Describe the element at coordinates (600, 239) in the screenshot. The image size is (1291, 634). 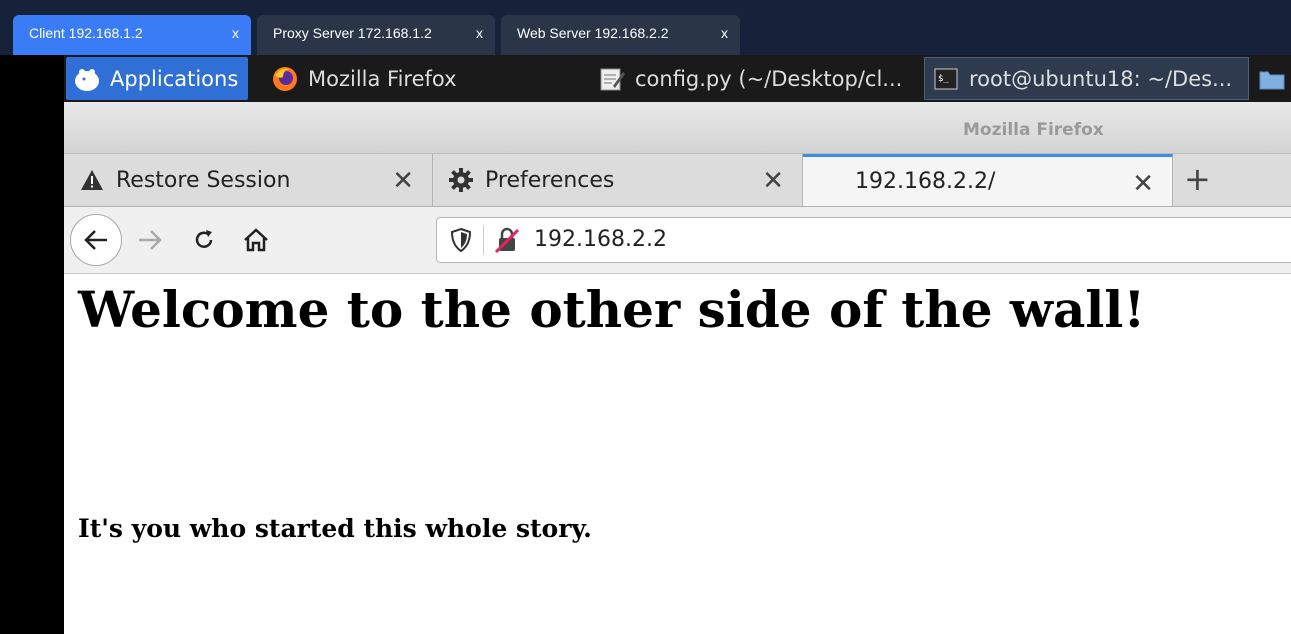
I see `url-text: 192.168.2.2` at that location.